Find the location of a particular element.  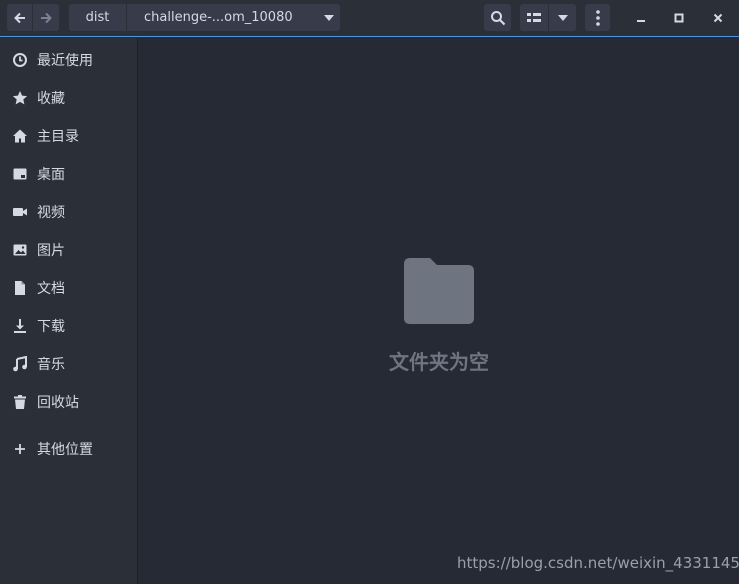

breadcrumb-item-dist: dist is located at coordinates (98, 17).